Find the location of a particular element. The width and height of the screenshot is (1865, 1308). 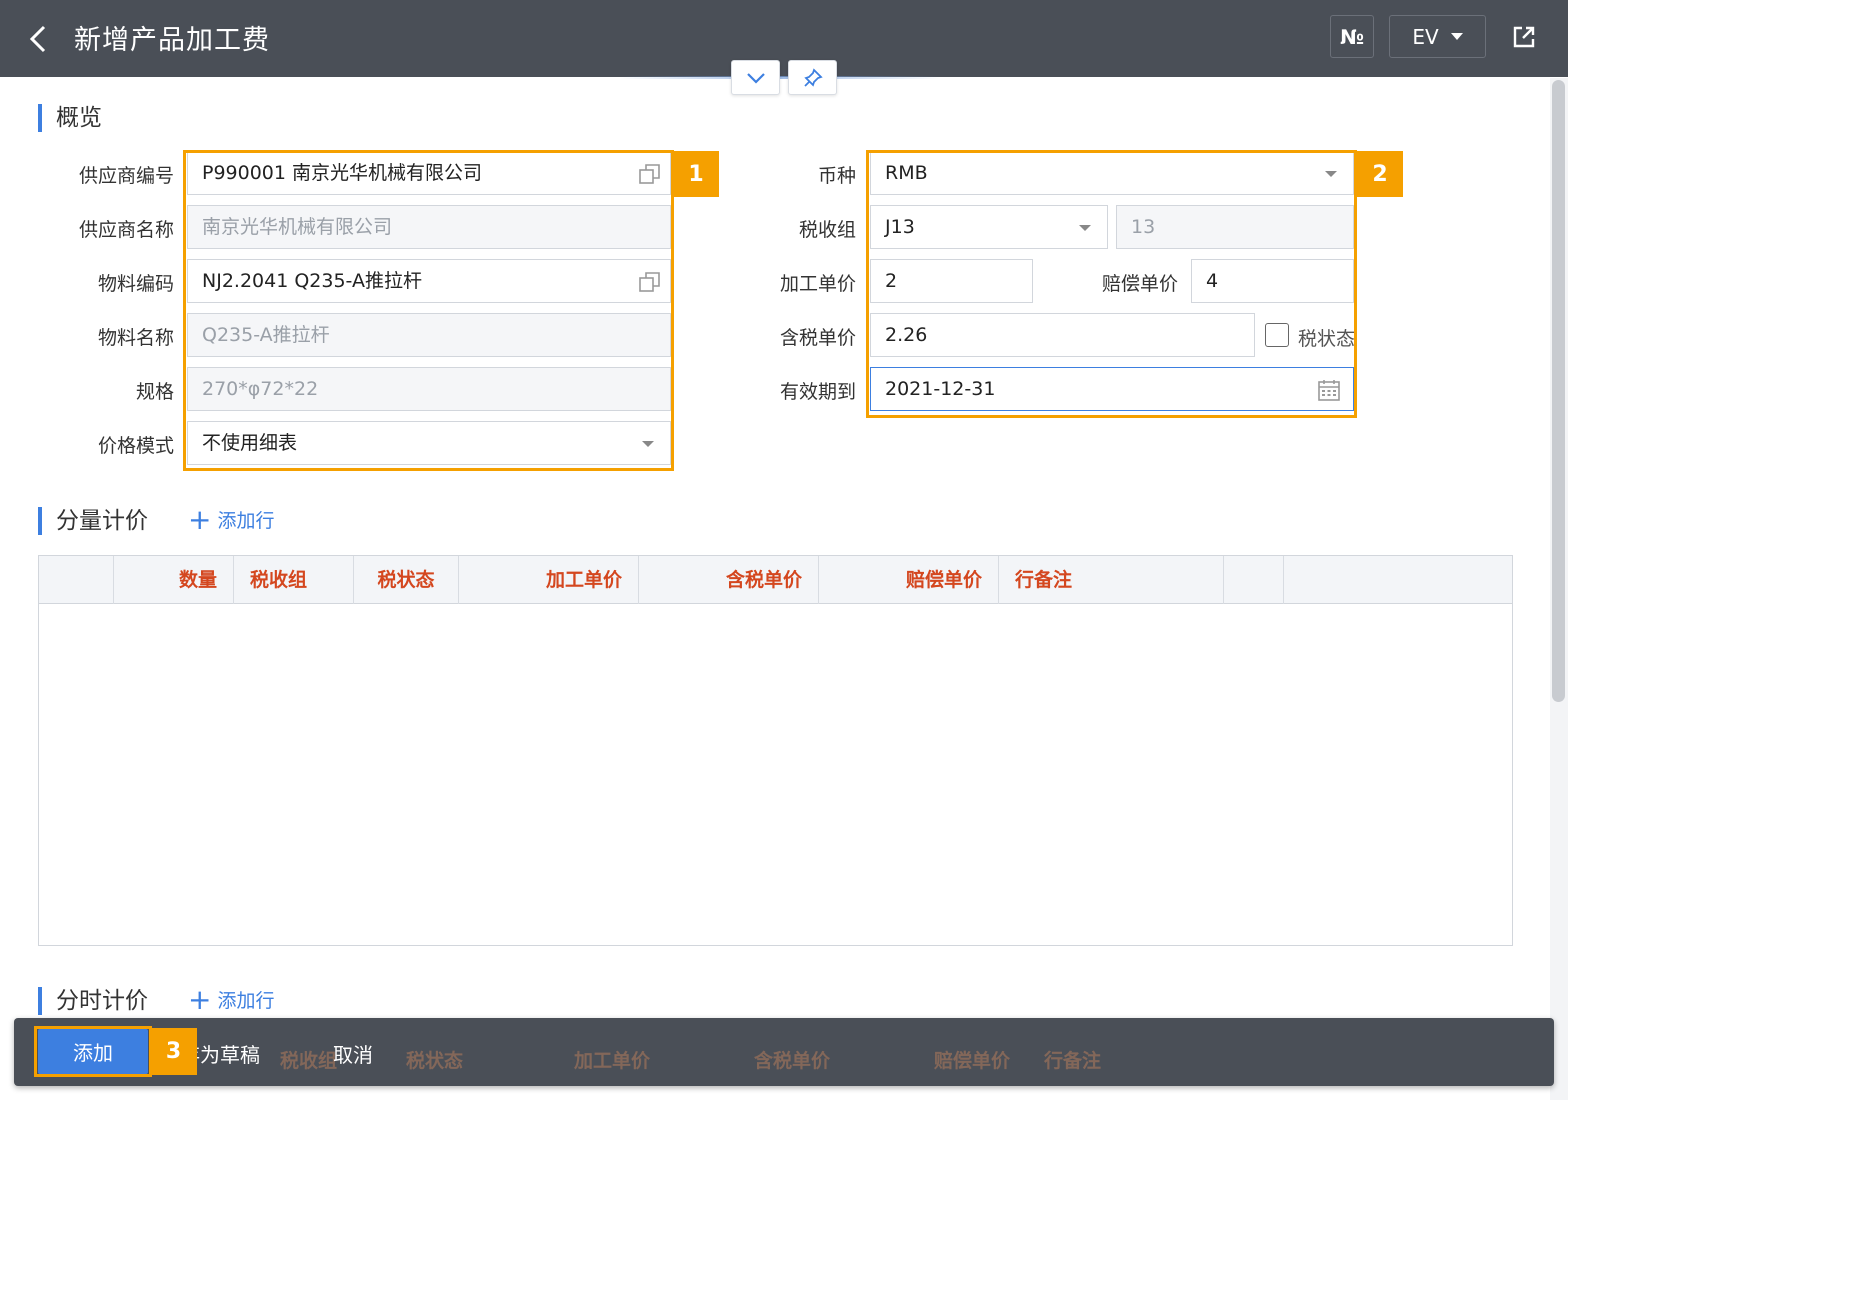

column-blank is located at coordinates (1254, 580).